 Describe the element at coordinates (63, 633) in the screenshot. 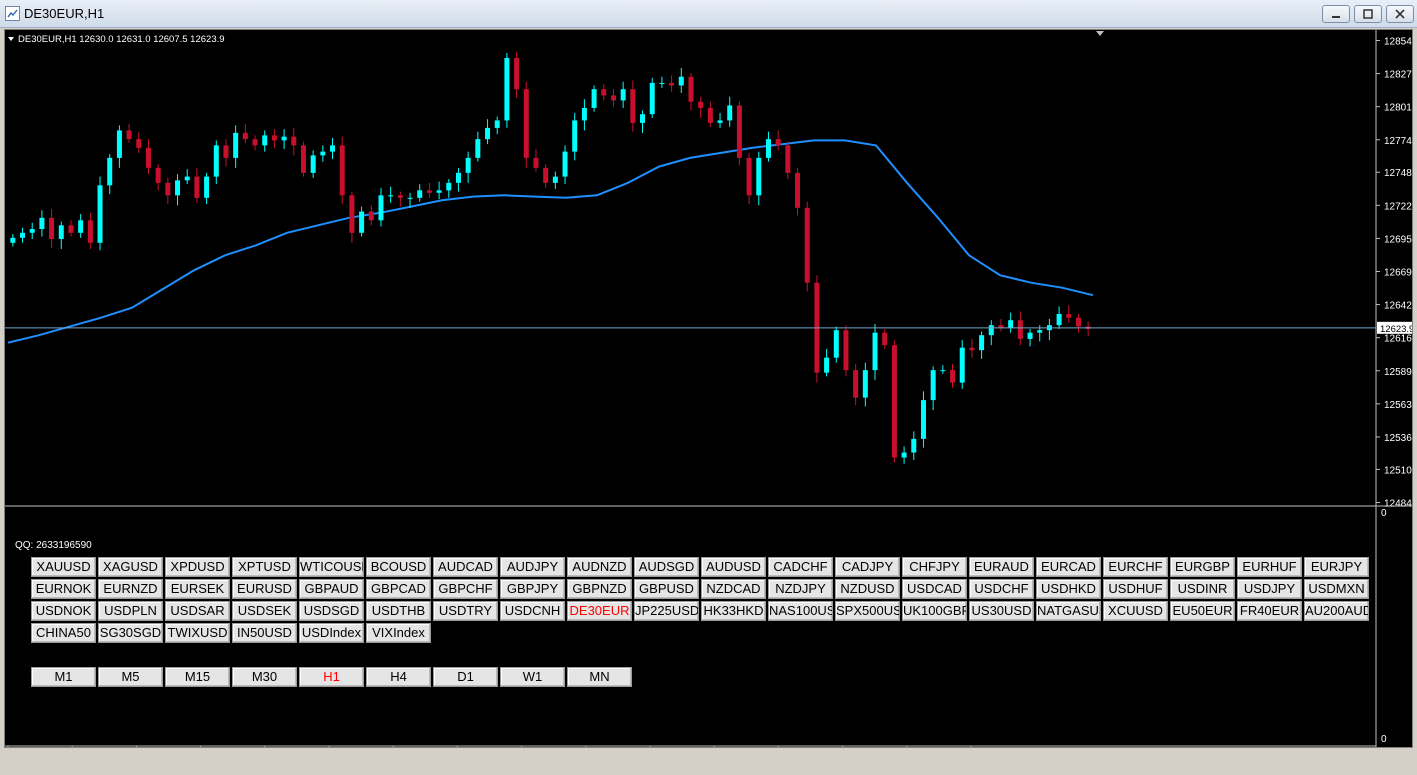

I see `symbol-button-china50: CHINA50` at that location.